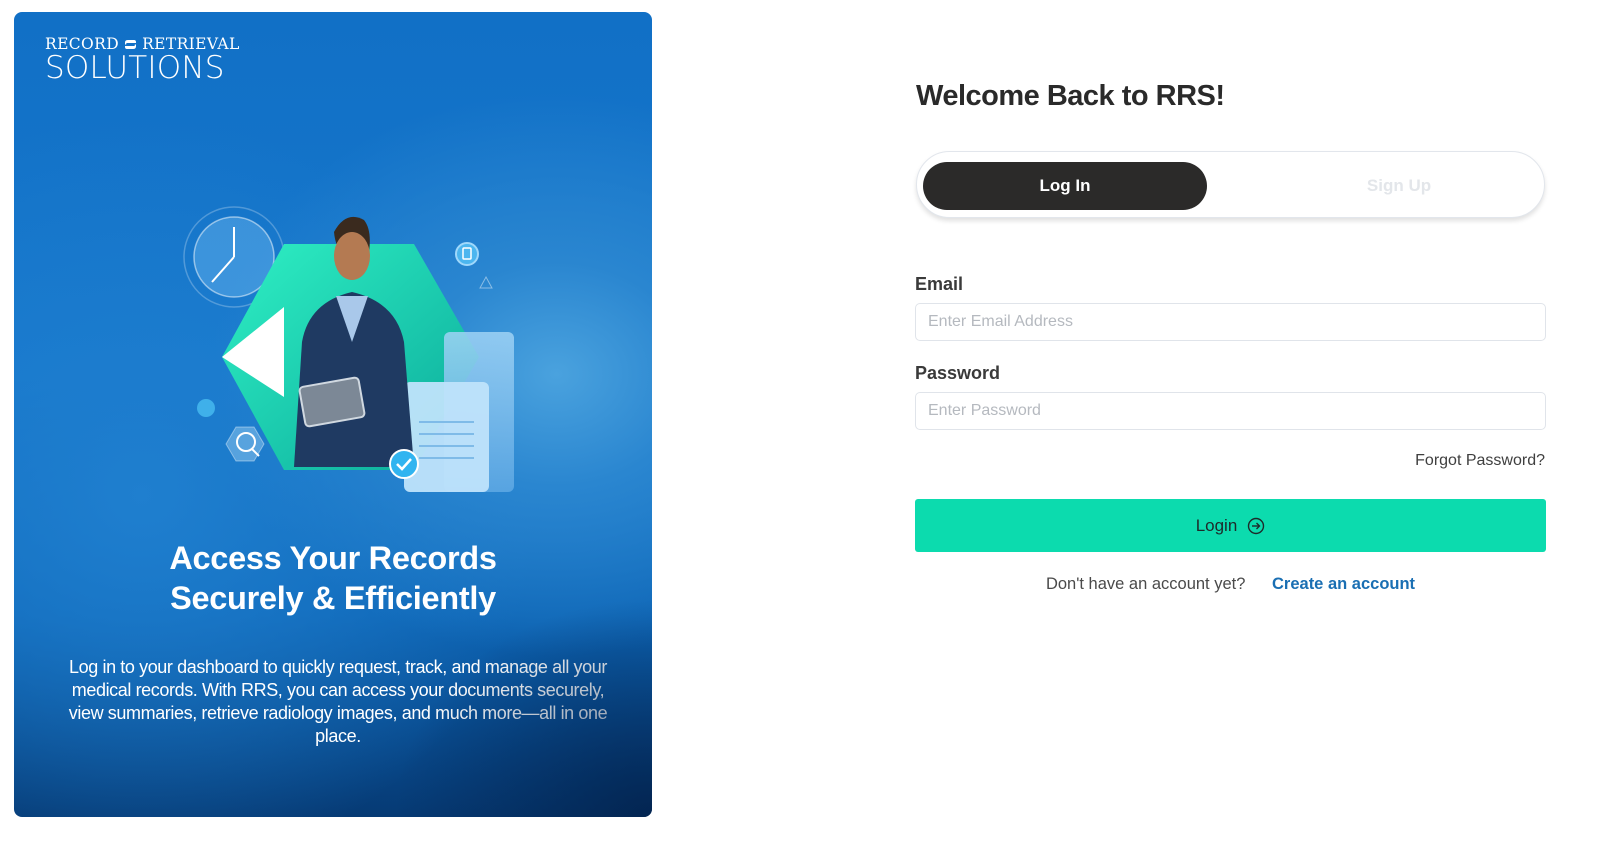 This screenshot has height=847, width=1598. What do you see at coordinates (1256, 525) in the screenshot?
I see `arrow-right-circle-icon` at bounding box center [1256, 525].